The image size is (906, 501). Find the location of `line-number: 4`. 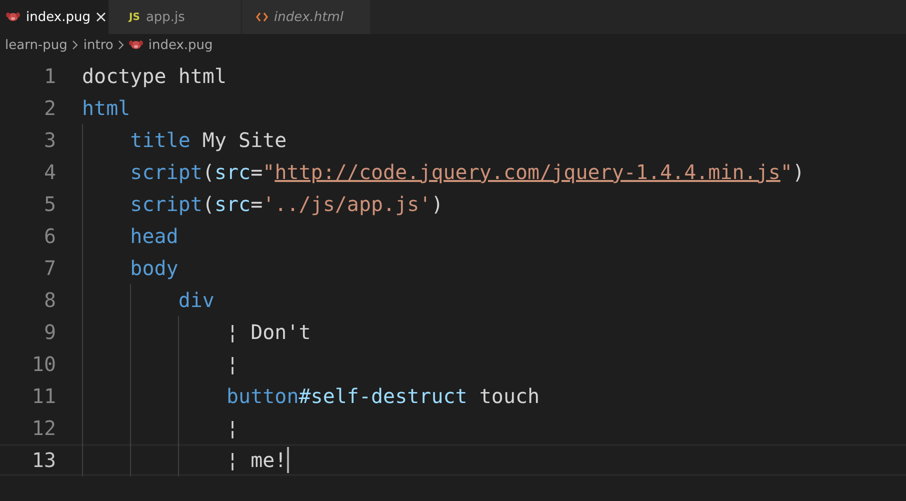

line-number: 4 is located at coordinates (49, 172).